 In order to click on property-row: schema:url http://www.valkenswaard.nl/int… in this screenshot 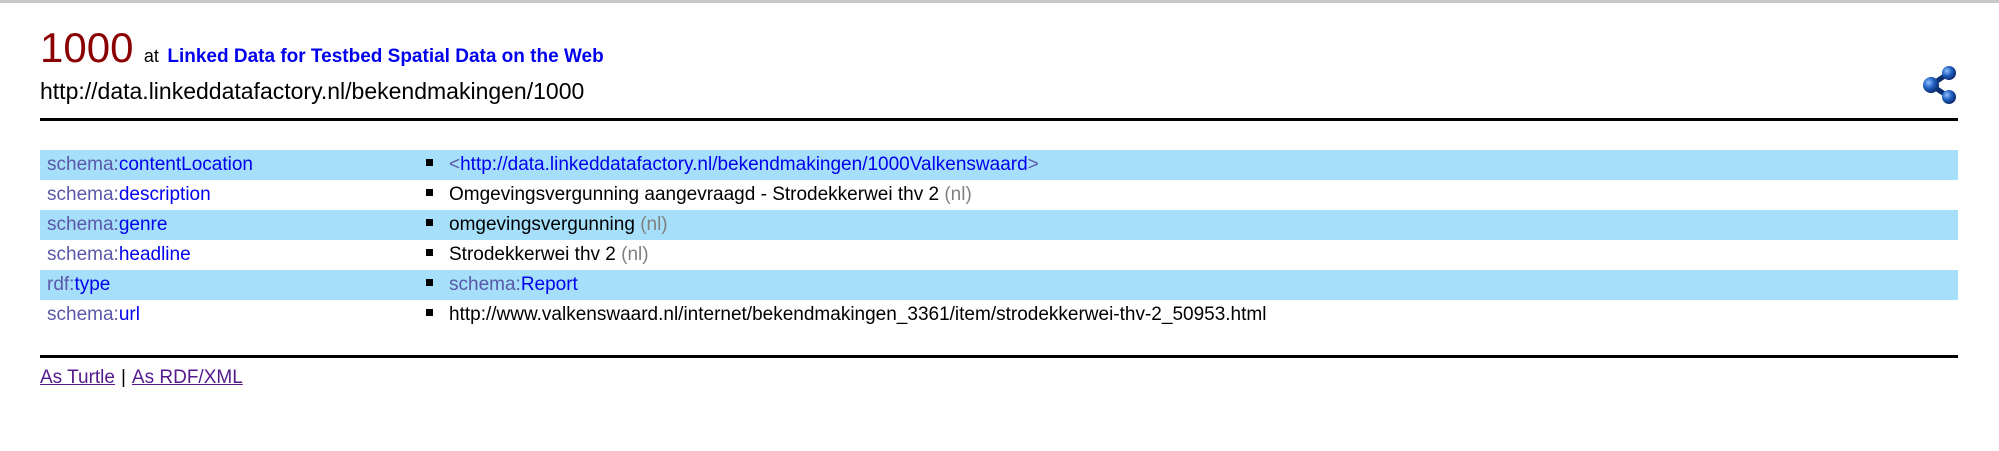, I will do `click(999, 315)`.